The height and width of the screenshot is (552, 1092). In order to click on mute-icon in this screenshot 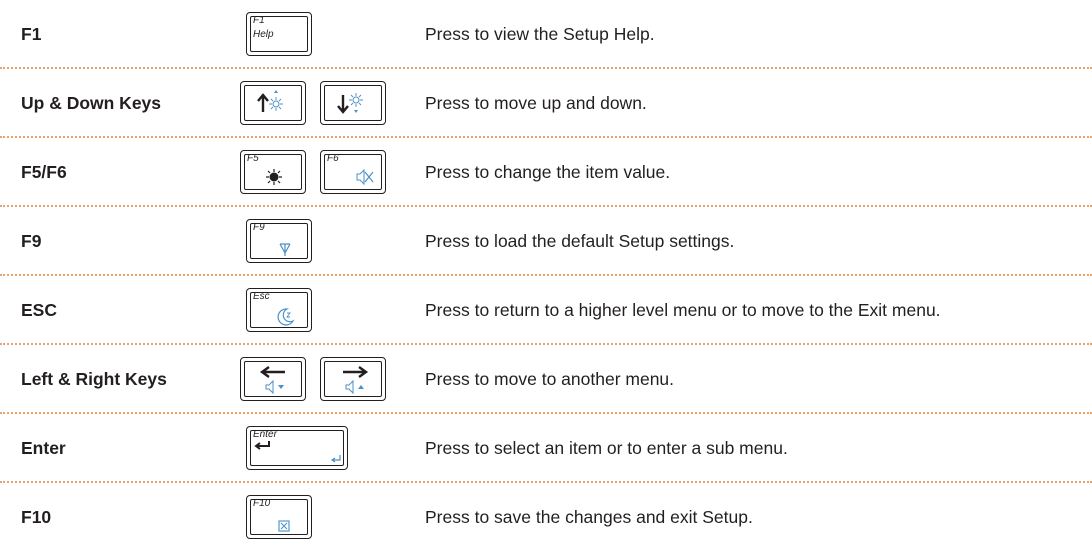, I will do `click(365, 177)`.